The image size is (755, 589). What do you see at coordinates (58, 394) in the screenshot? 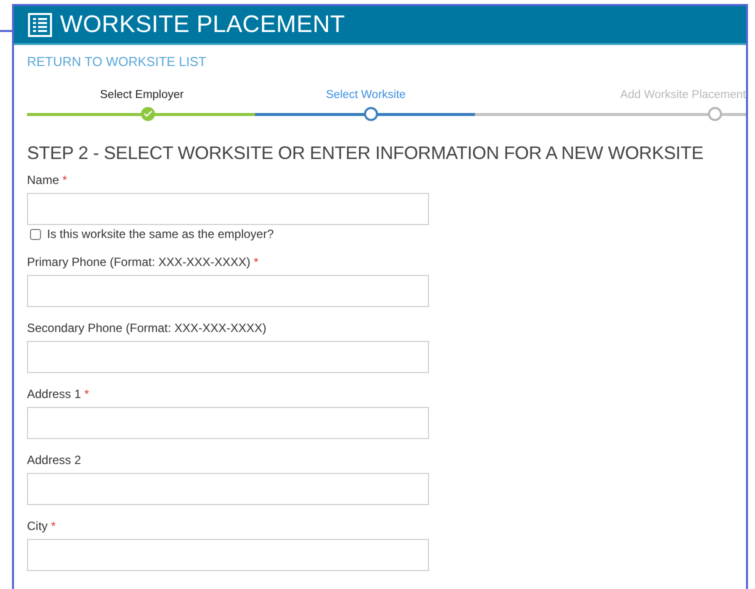
I see `field-label: Address 1 *` at bounding box center [58, 394].